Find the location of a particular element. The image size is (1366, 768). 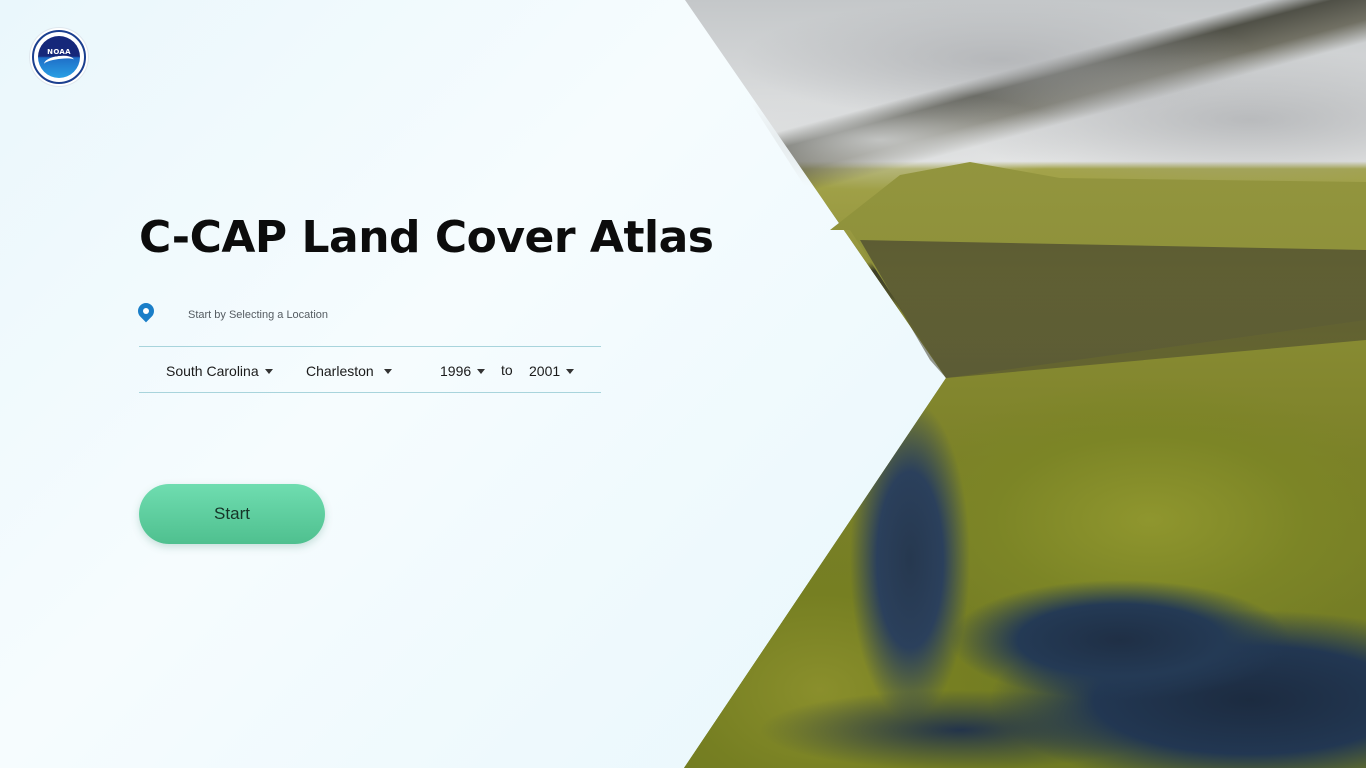

logo-text: NOAA is located at coordinates (59, 52).